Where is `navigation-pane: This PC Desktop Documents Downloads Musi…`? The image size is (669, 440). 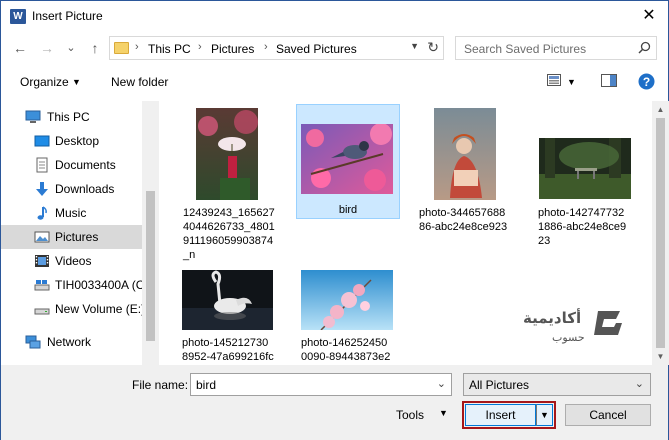 navigation-pane: This PC Desktop Documents Downloads Musi… is located at coordinates (80, 233).